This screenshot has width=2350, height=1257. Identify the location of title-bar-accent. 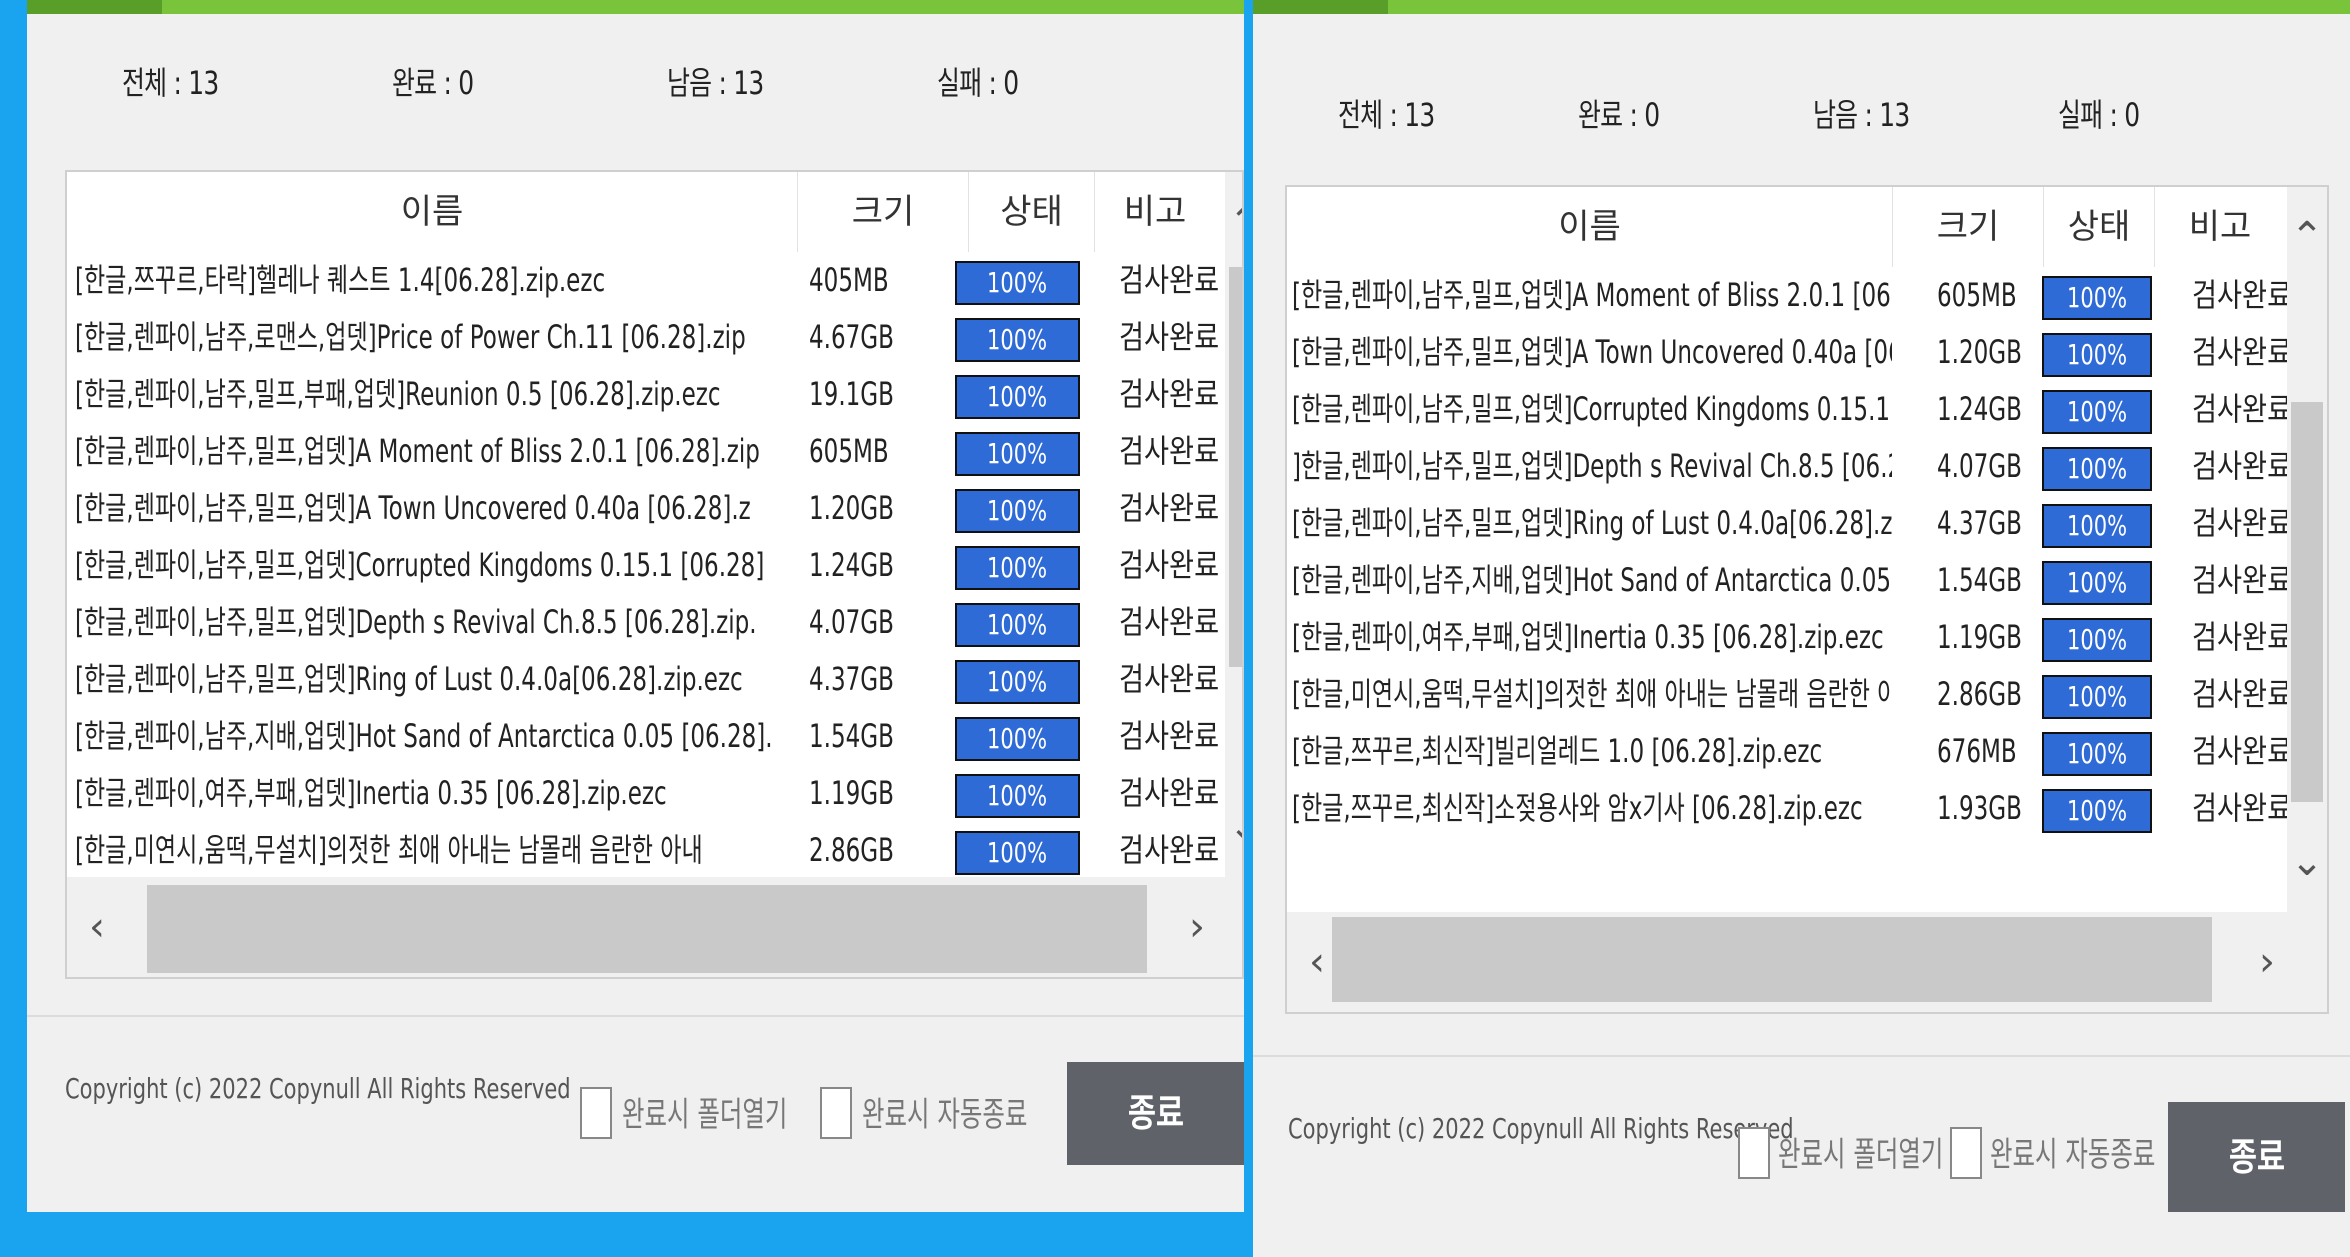
(94, 7).